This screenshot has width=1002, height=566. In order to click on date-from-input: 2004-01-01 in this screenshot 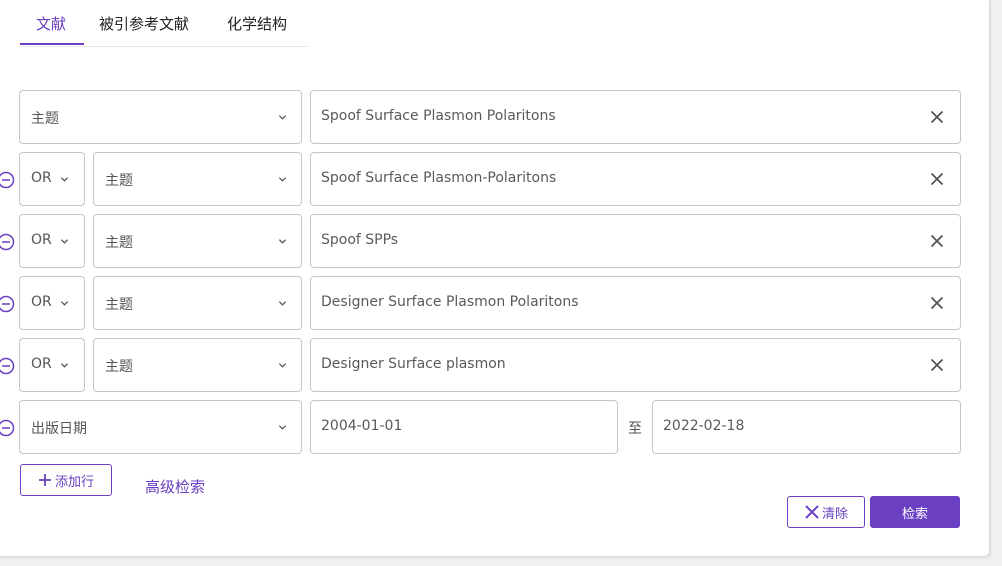, I will do `click(464, 427)`.